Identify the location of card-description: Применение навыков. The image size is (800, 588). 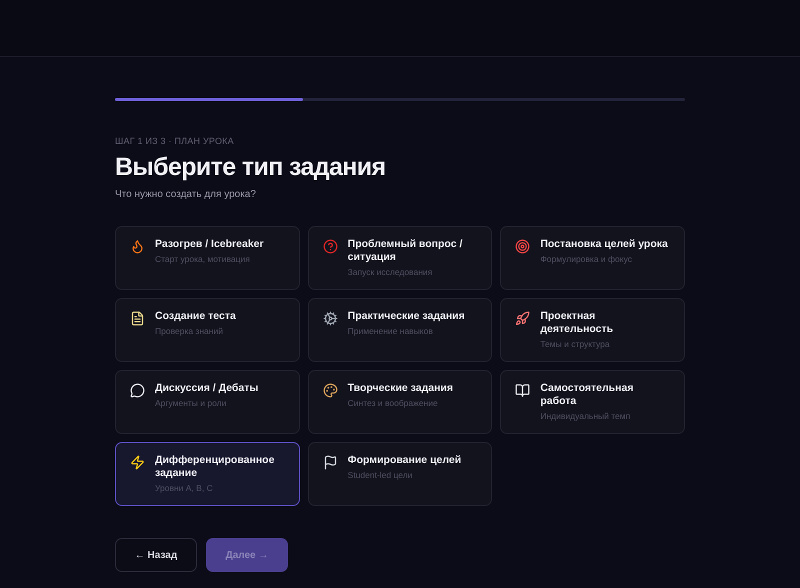
(391, 331).